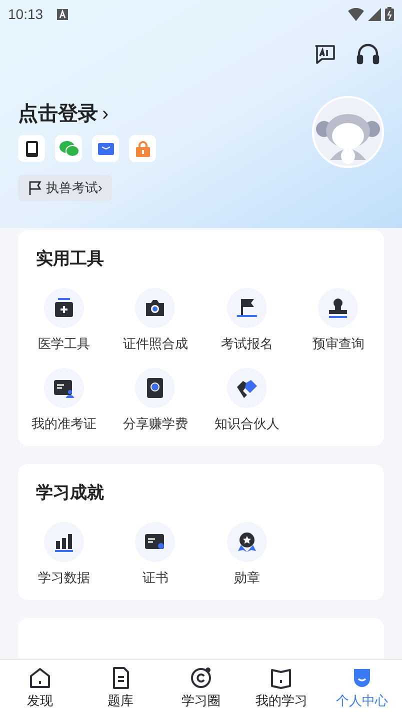  I want to click on login-link: 点击登录 ›, so click(87, 114).